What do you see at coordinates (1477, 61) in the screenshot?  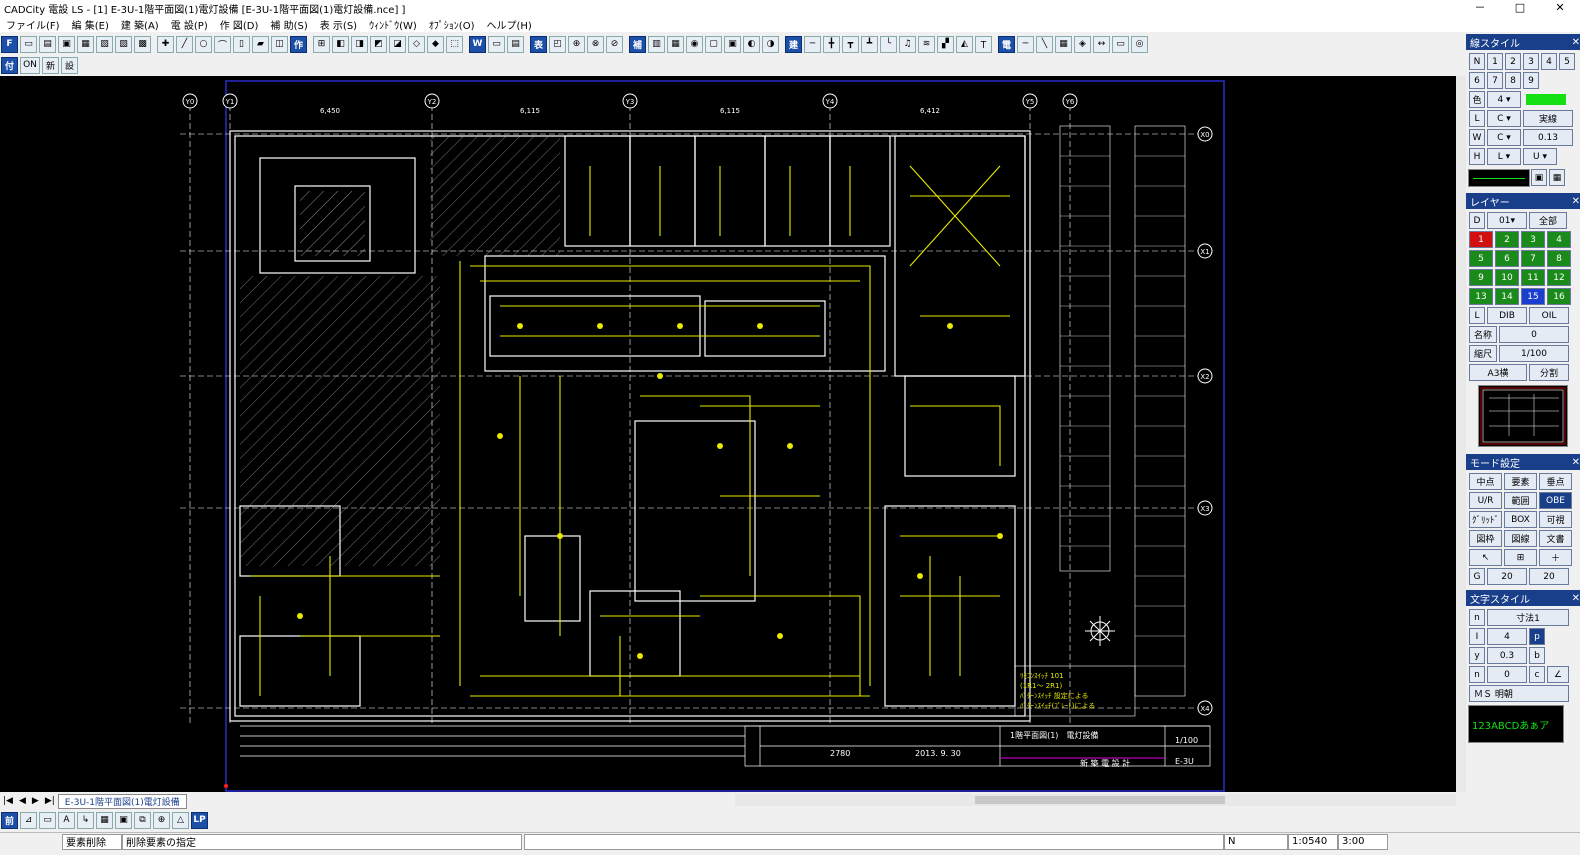 I see `line-n-button: N` at bounding box center [1477, 61].